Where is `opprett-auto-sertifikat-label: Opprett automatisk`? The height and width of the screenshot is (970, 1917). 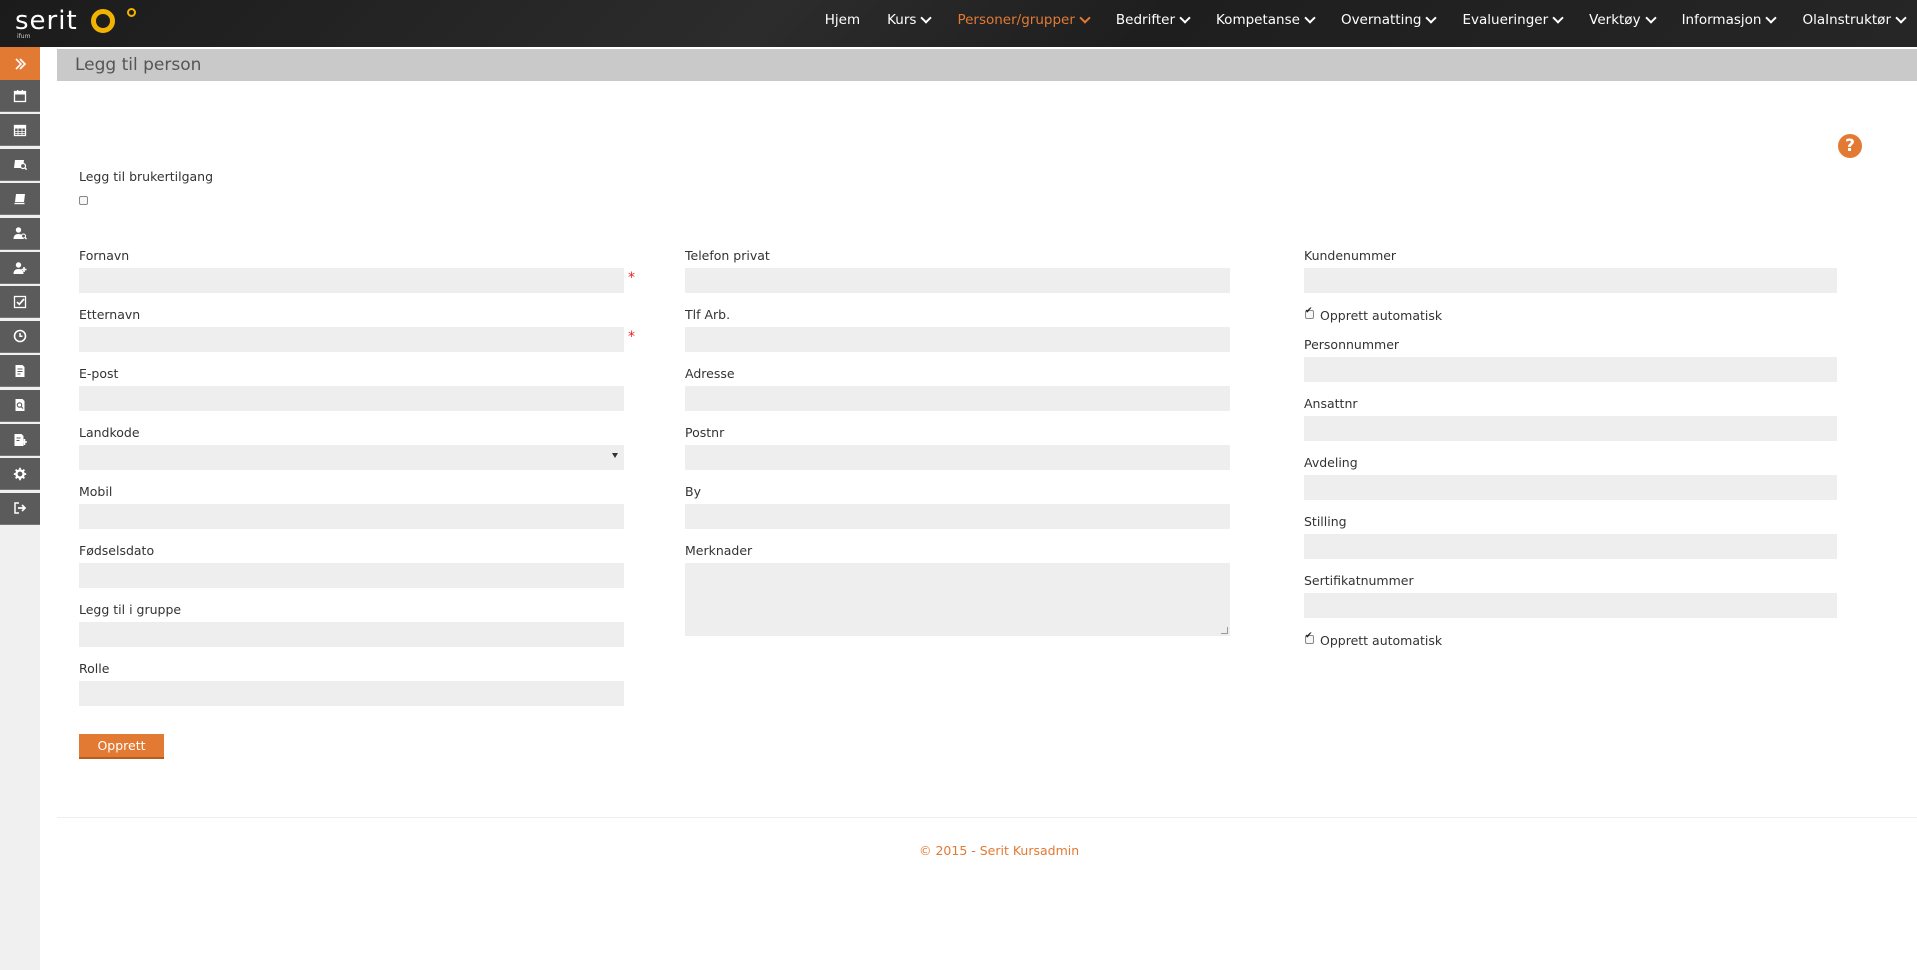
opprett-auto-sertifikat-label: Opprett automatisk is located at coordinates (1381, 640).